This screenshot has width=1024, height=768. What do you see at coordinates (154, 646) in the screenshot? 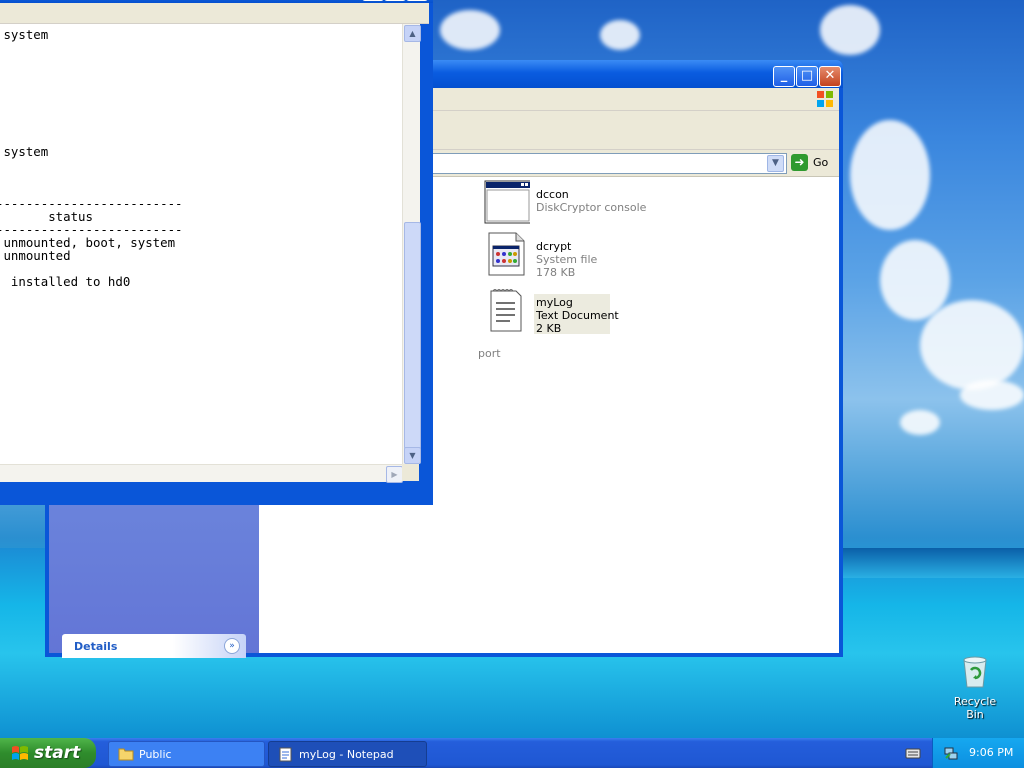
I see `details-panel-header: Details »` at bounding box center [154, 646].